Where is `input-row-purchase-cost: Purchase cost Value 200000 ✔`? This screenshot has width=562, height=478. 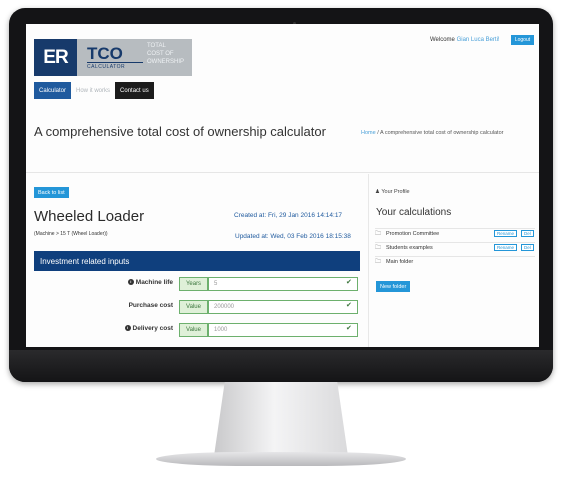
input-row-purchase-cost: Purchase cost Value 200000 ✔ is located at coordinates (197, 307).